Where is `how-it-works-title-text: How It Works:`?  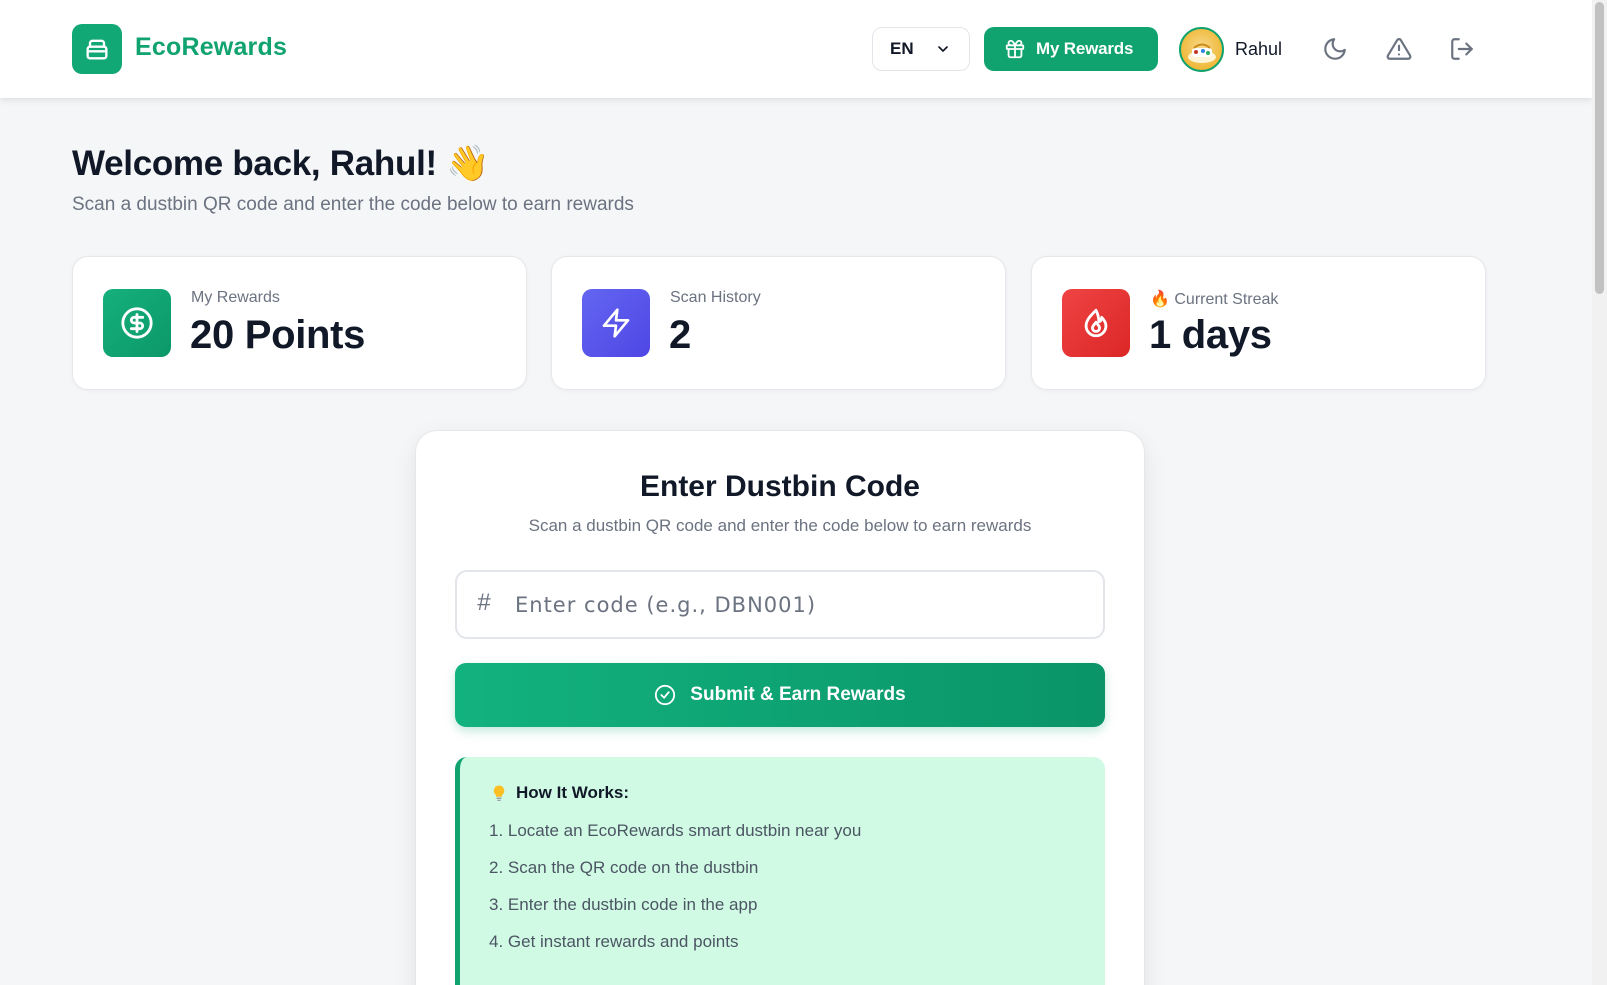
how-it-works-title-text: How It Works: is located at coordinates (573, 792).